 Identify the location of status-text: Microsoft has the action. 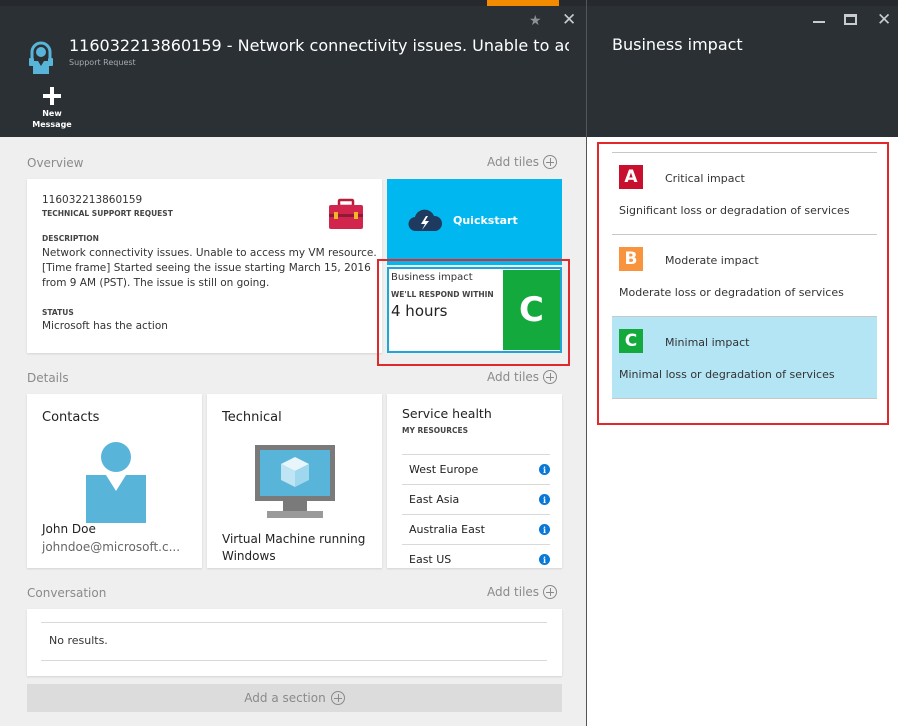
(105, 326).